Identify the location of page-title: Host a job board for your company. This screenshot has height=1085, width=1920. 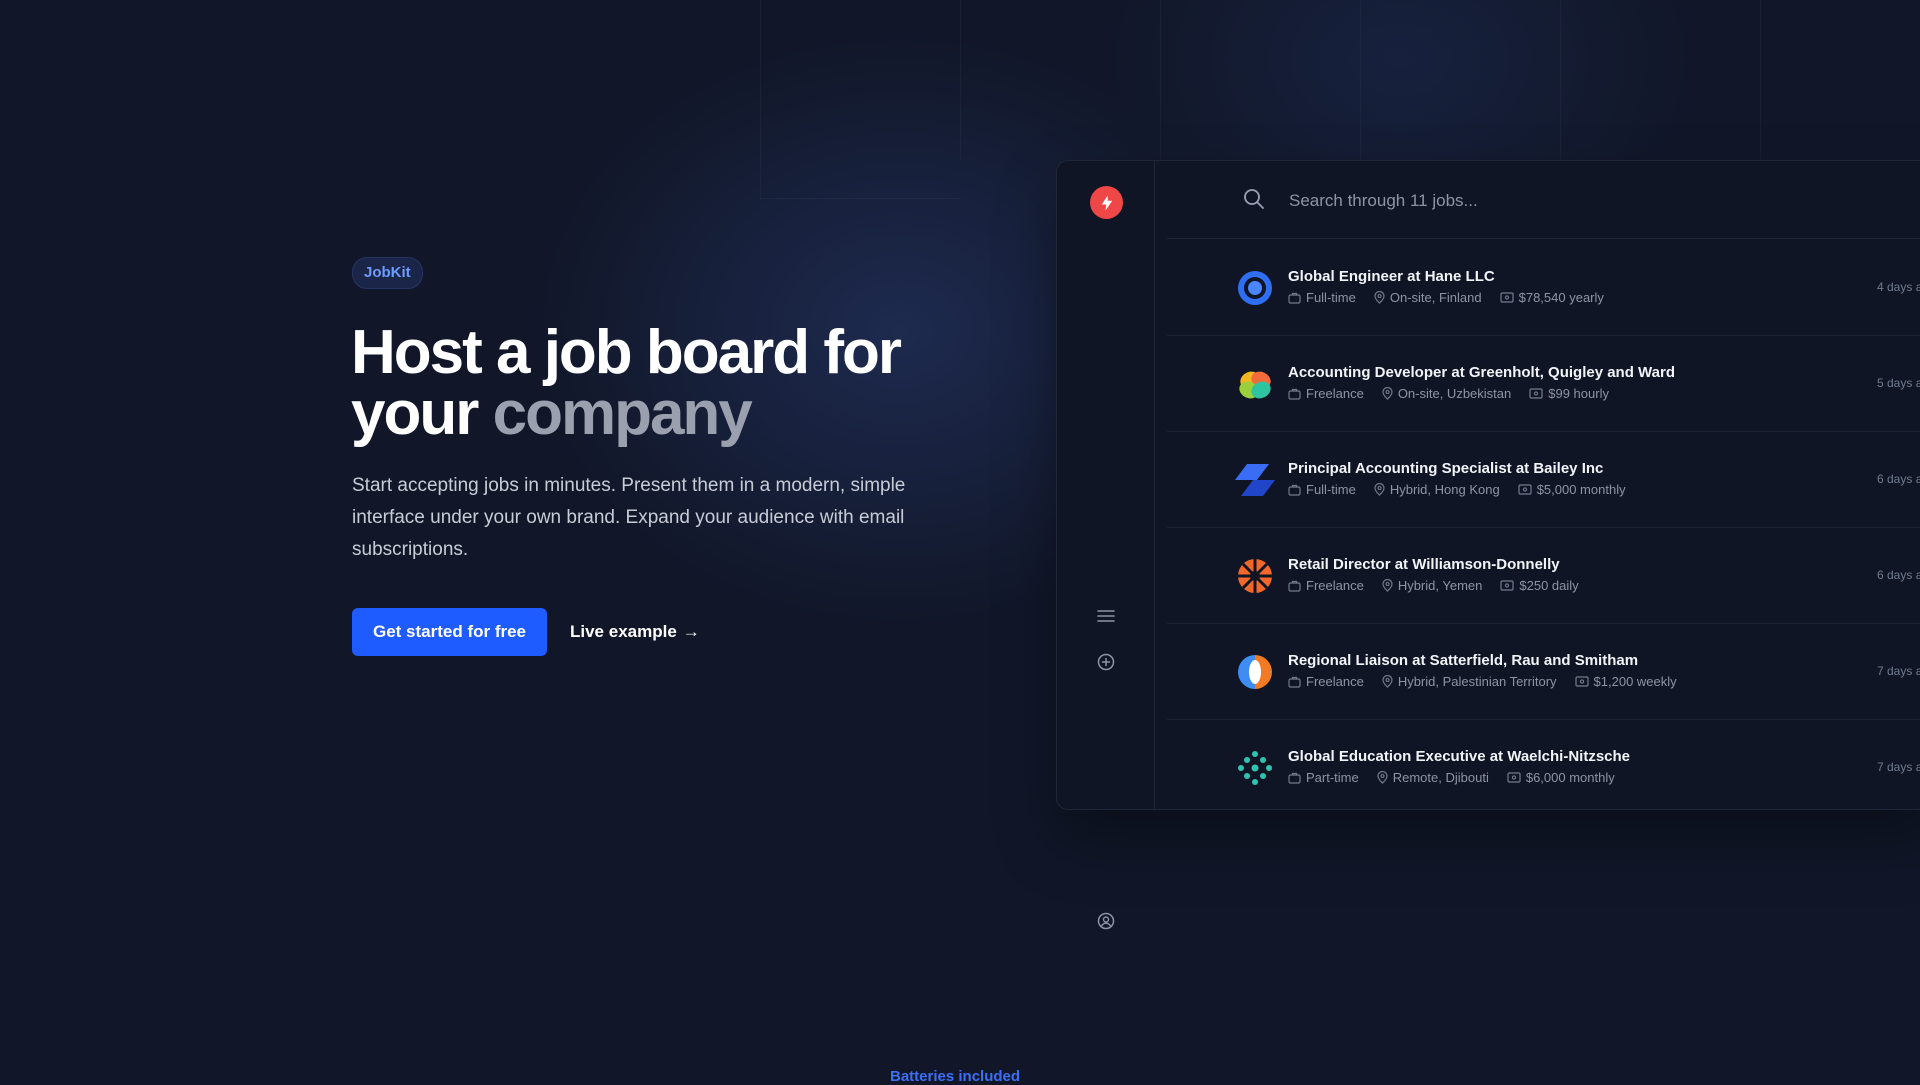
(661, 383).